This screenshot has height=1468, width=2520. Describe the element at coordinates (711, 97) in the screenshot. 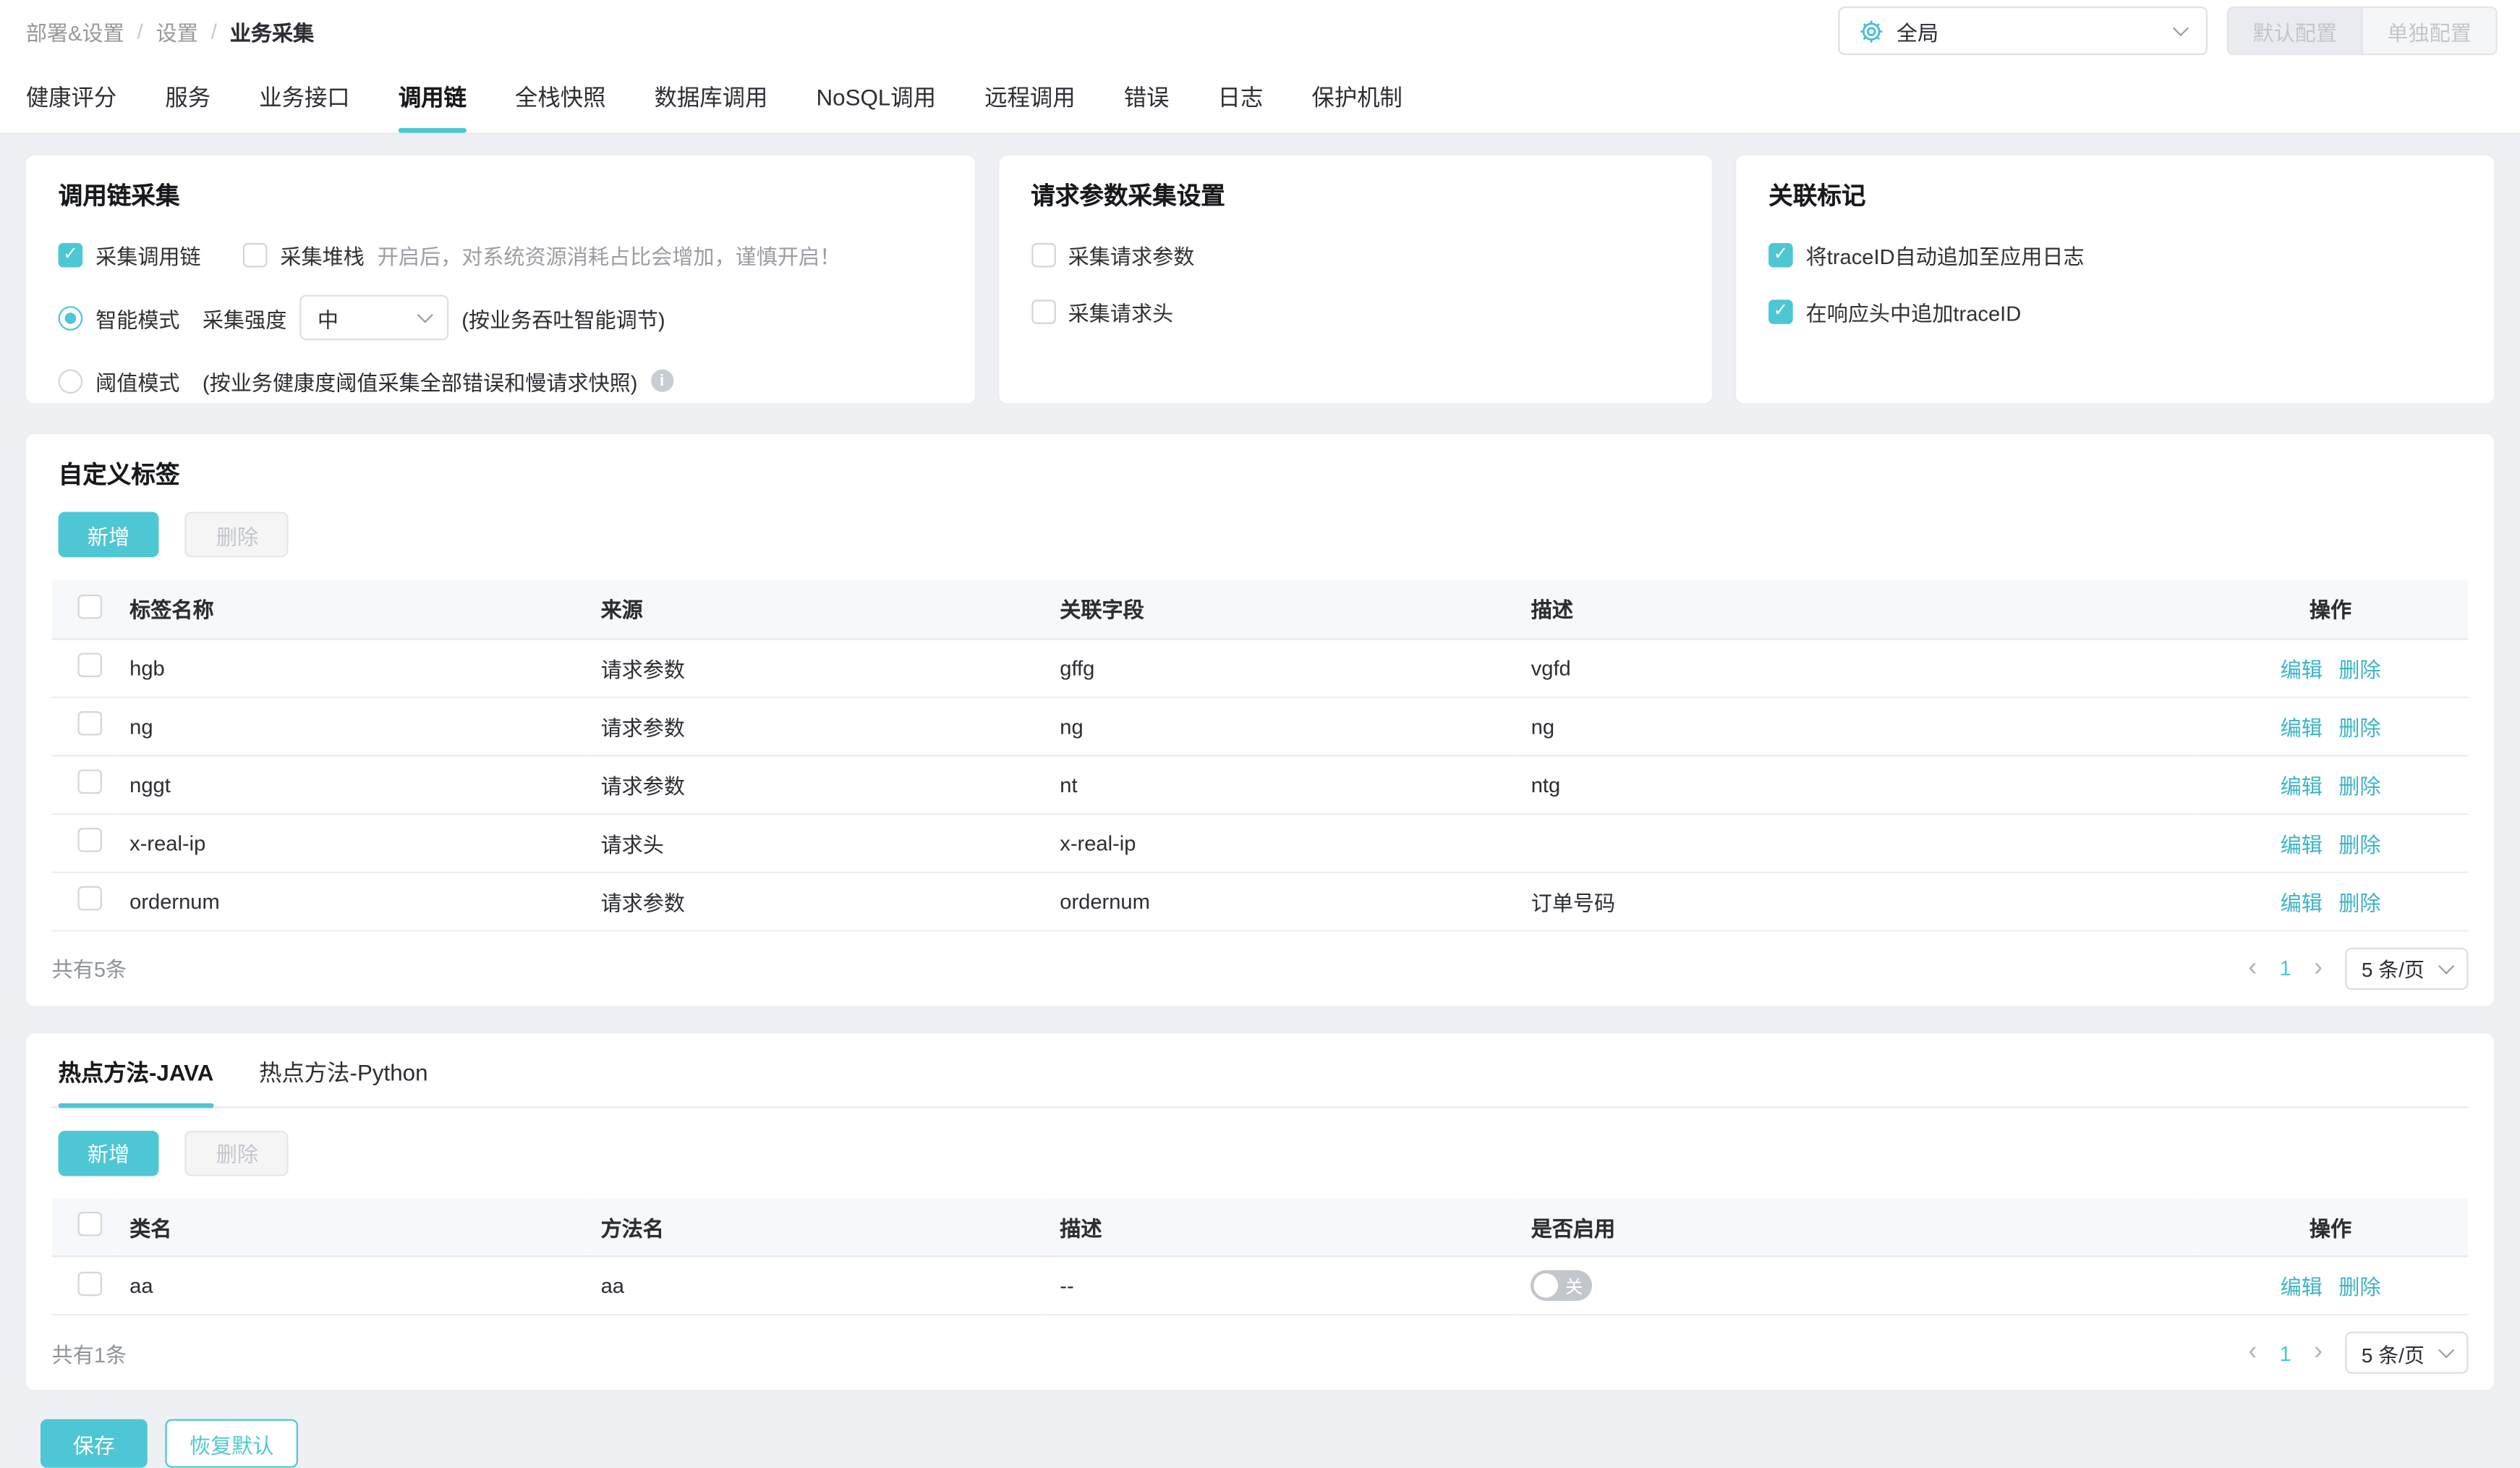

I see `tab-数据库调用: 数据库调用` at that location.